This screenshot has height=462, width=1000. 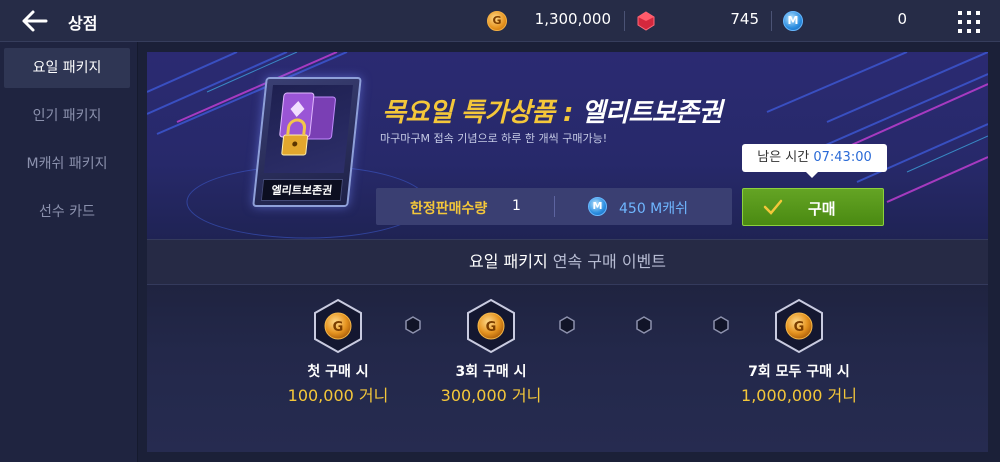 What do you see at coordinates (302, 190) in the screenshot?
I see `card-label: 엘리트보존권` at bounding box center [302, 190].